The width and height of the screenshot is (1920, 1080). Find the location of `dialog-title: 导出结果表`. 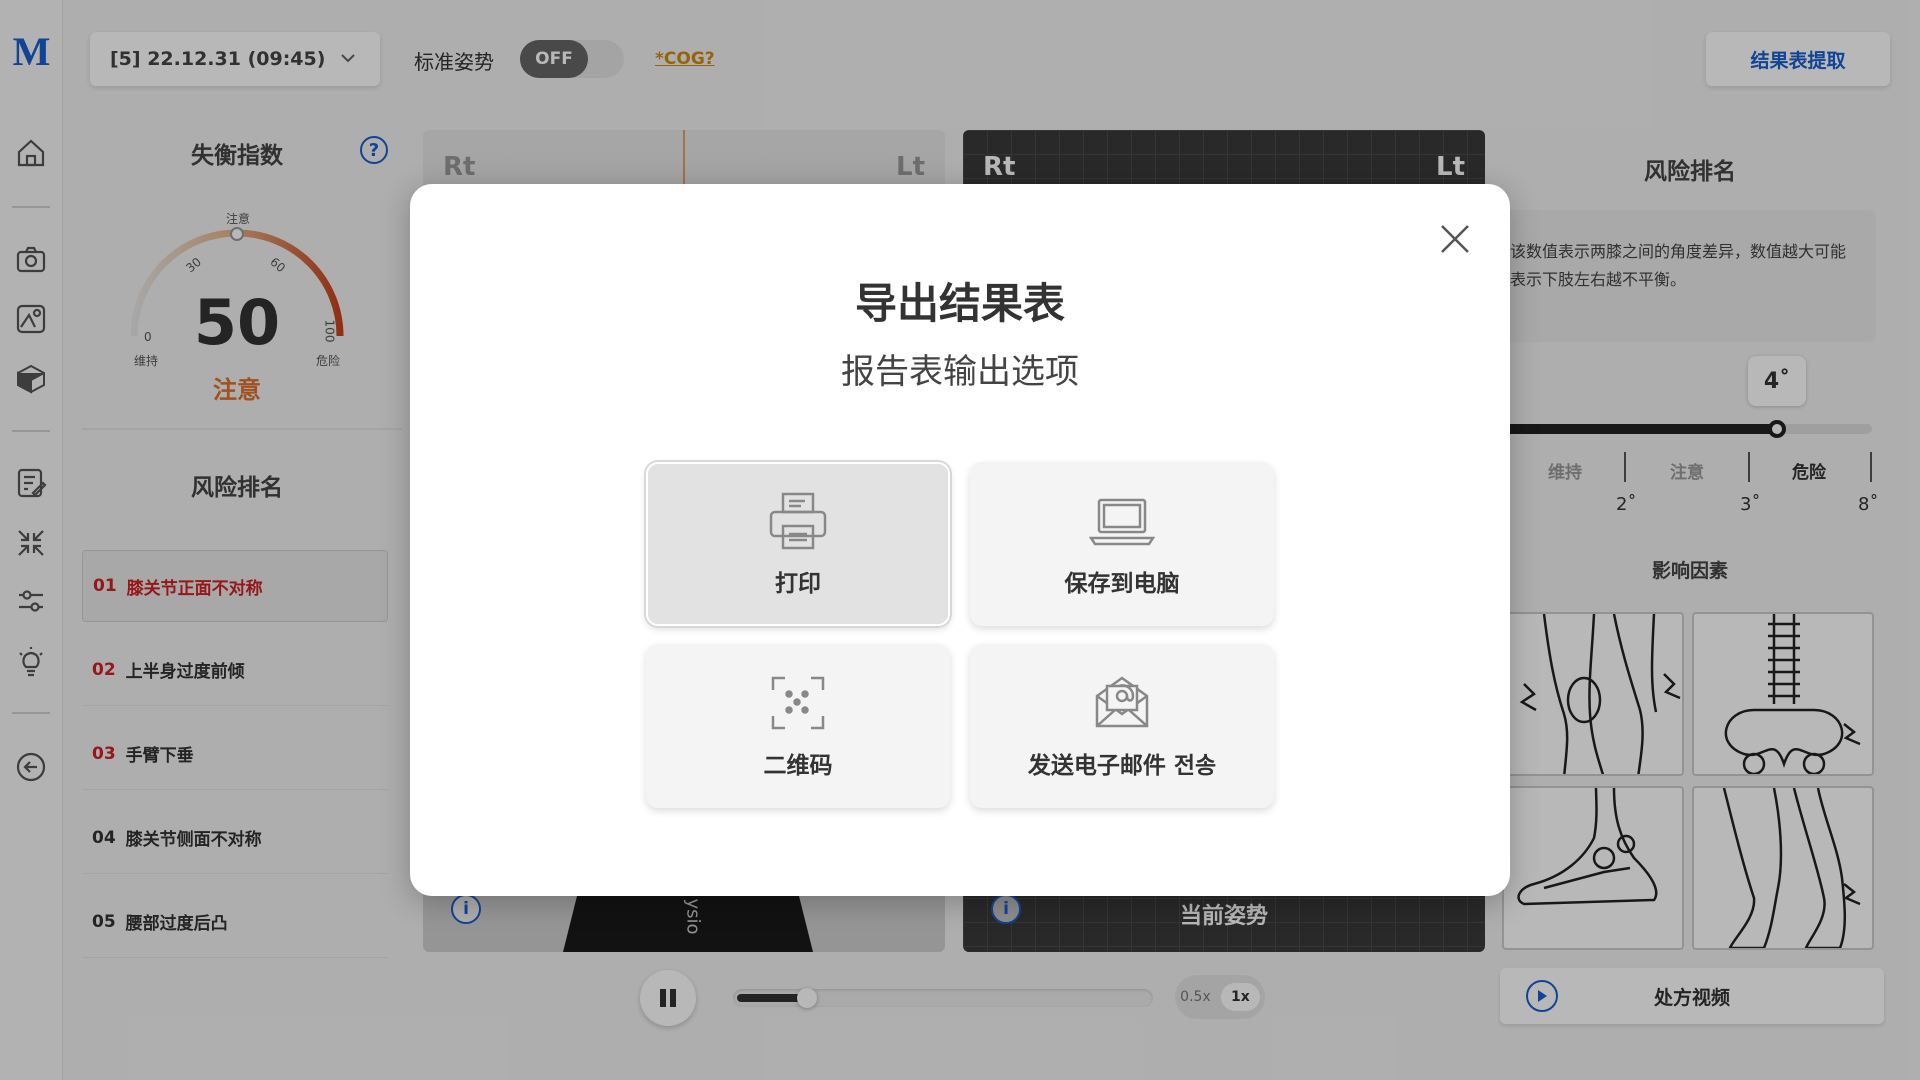

dialog-title: 导出结果表 is located at coordinates (959, 303).